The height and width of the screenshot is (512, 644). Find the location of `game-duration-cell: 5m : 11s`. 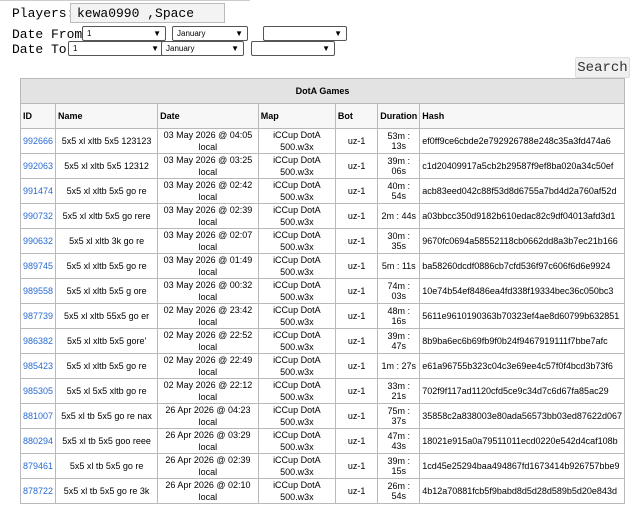

game-duration-cell: 5m : 11s is located at coordinates (399, 266).